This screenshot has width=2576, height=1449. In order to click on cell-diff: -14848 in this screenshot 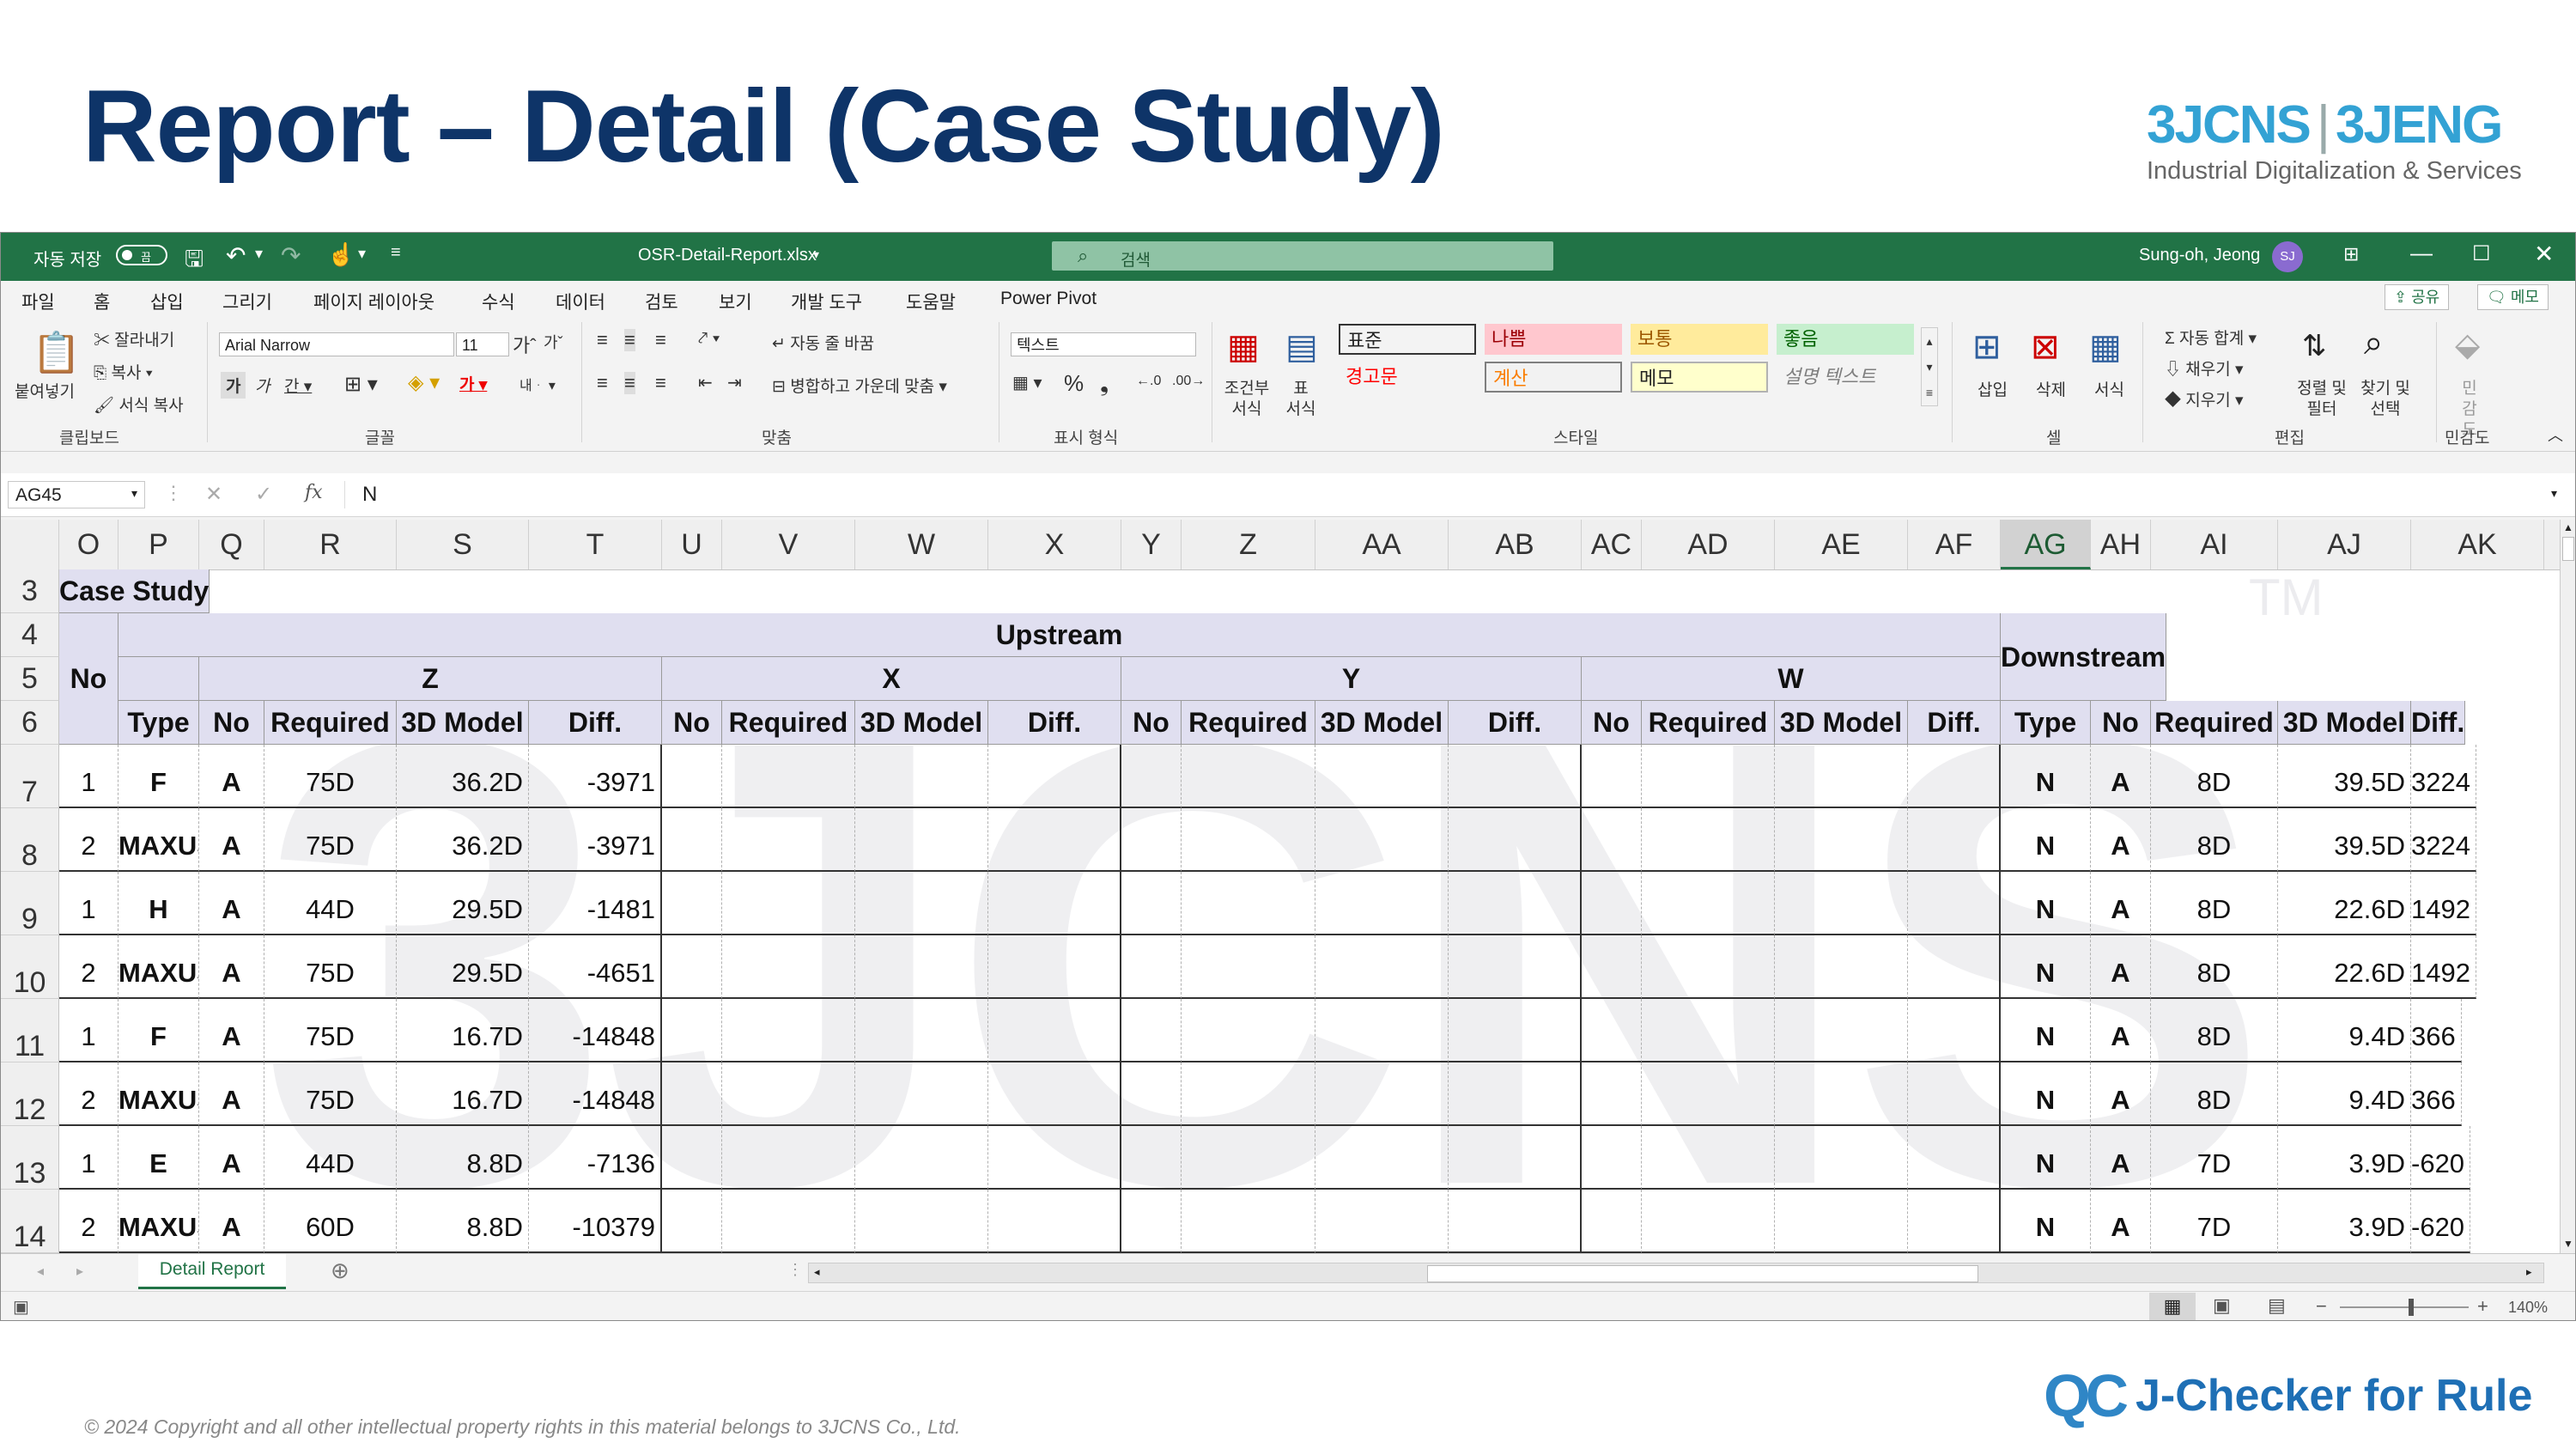, I will do `click(596, 1094)`.